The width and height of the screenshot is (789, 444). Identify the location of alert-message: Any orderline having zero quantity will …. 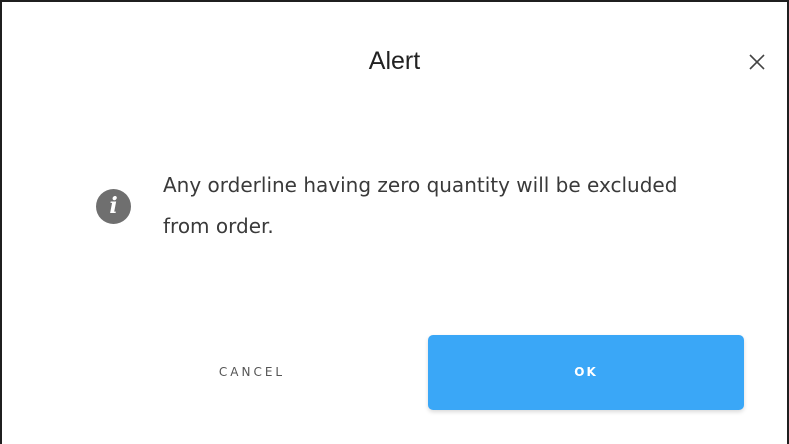
(420, 205).